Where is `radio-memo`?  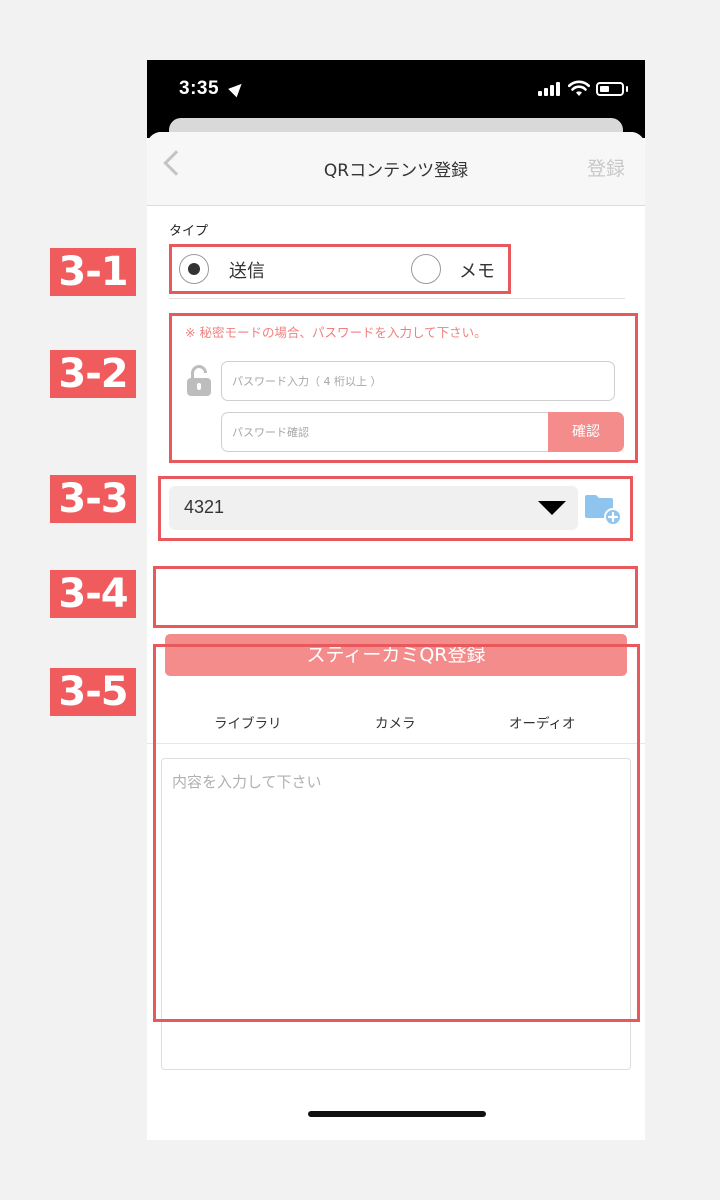
radio-memo is located at coordinates (426, 269).